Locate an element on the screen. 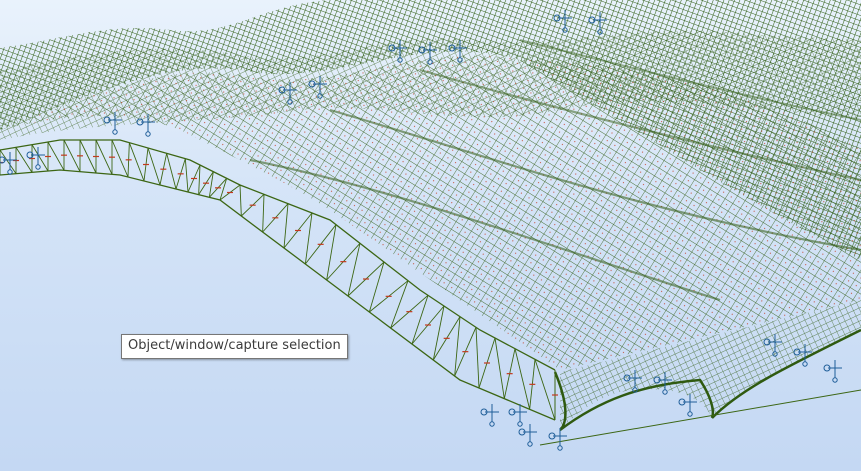  tooltip: Object/window/capture selection is located at coordinates (234, 346).